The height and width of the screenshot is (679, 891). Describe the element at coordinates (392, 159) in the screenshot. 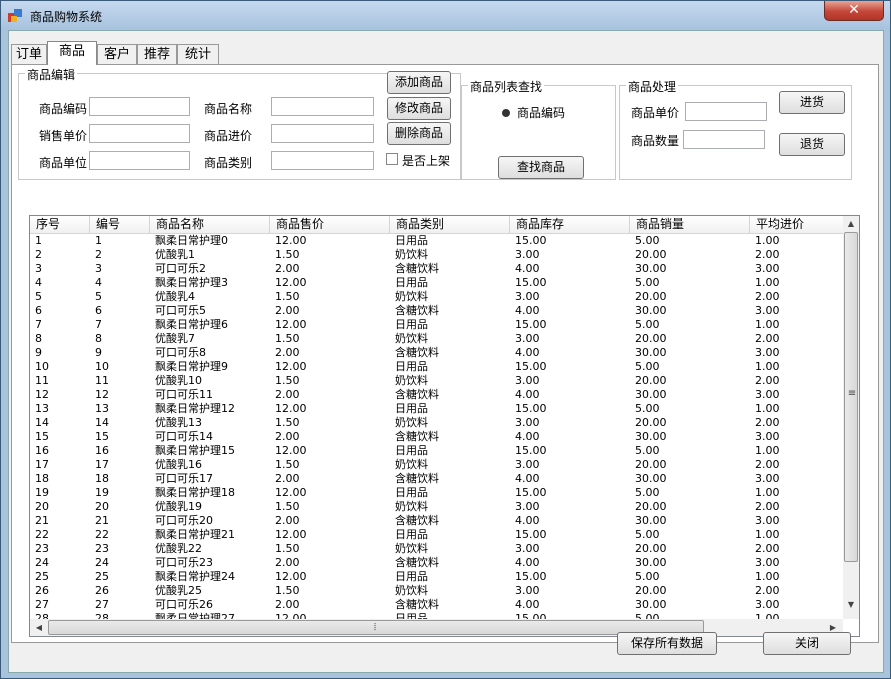

I see `on-shelf-checkbox` at that location.